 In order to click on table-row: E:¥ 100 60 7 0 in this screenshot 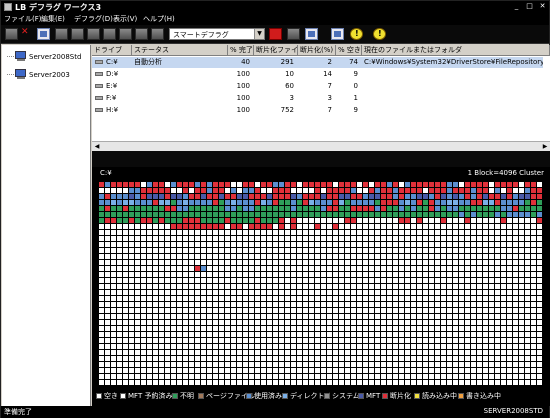, I will do `click(317, 86)`.